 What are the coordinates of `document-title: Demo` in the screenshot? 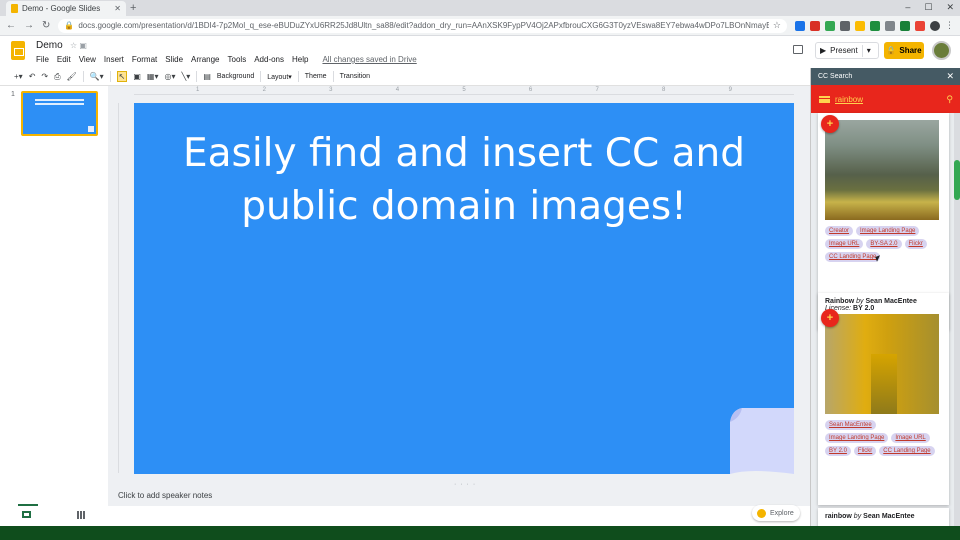 It's located at (49, 45).